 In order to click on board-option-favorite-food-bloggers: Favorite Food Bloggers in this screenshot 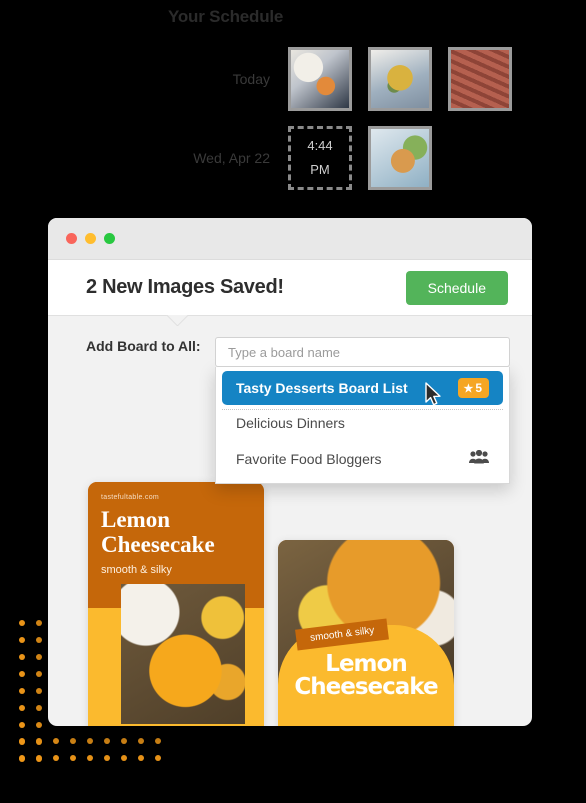, I will do `click(362, 459)`.